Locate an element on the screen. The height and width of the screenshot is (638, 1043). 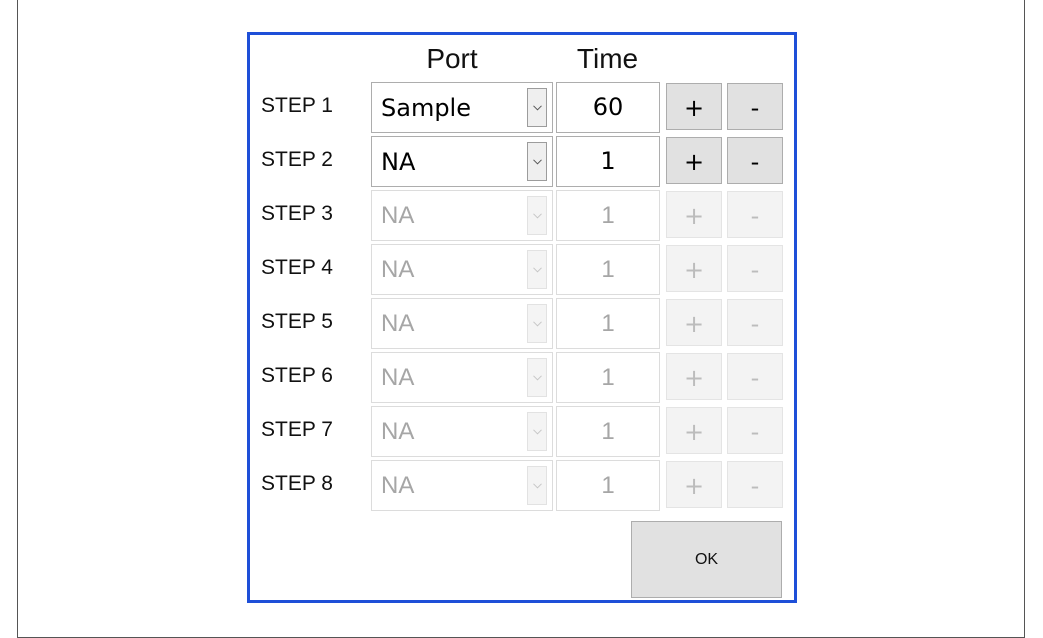
step-row-7: STEP 7 NA 1 + - is located at coordinates (522, 432).